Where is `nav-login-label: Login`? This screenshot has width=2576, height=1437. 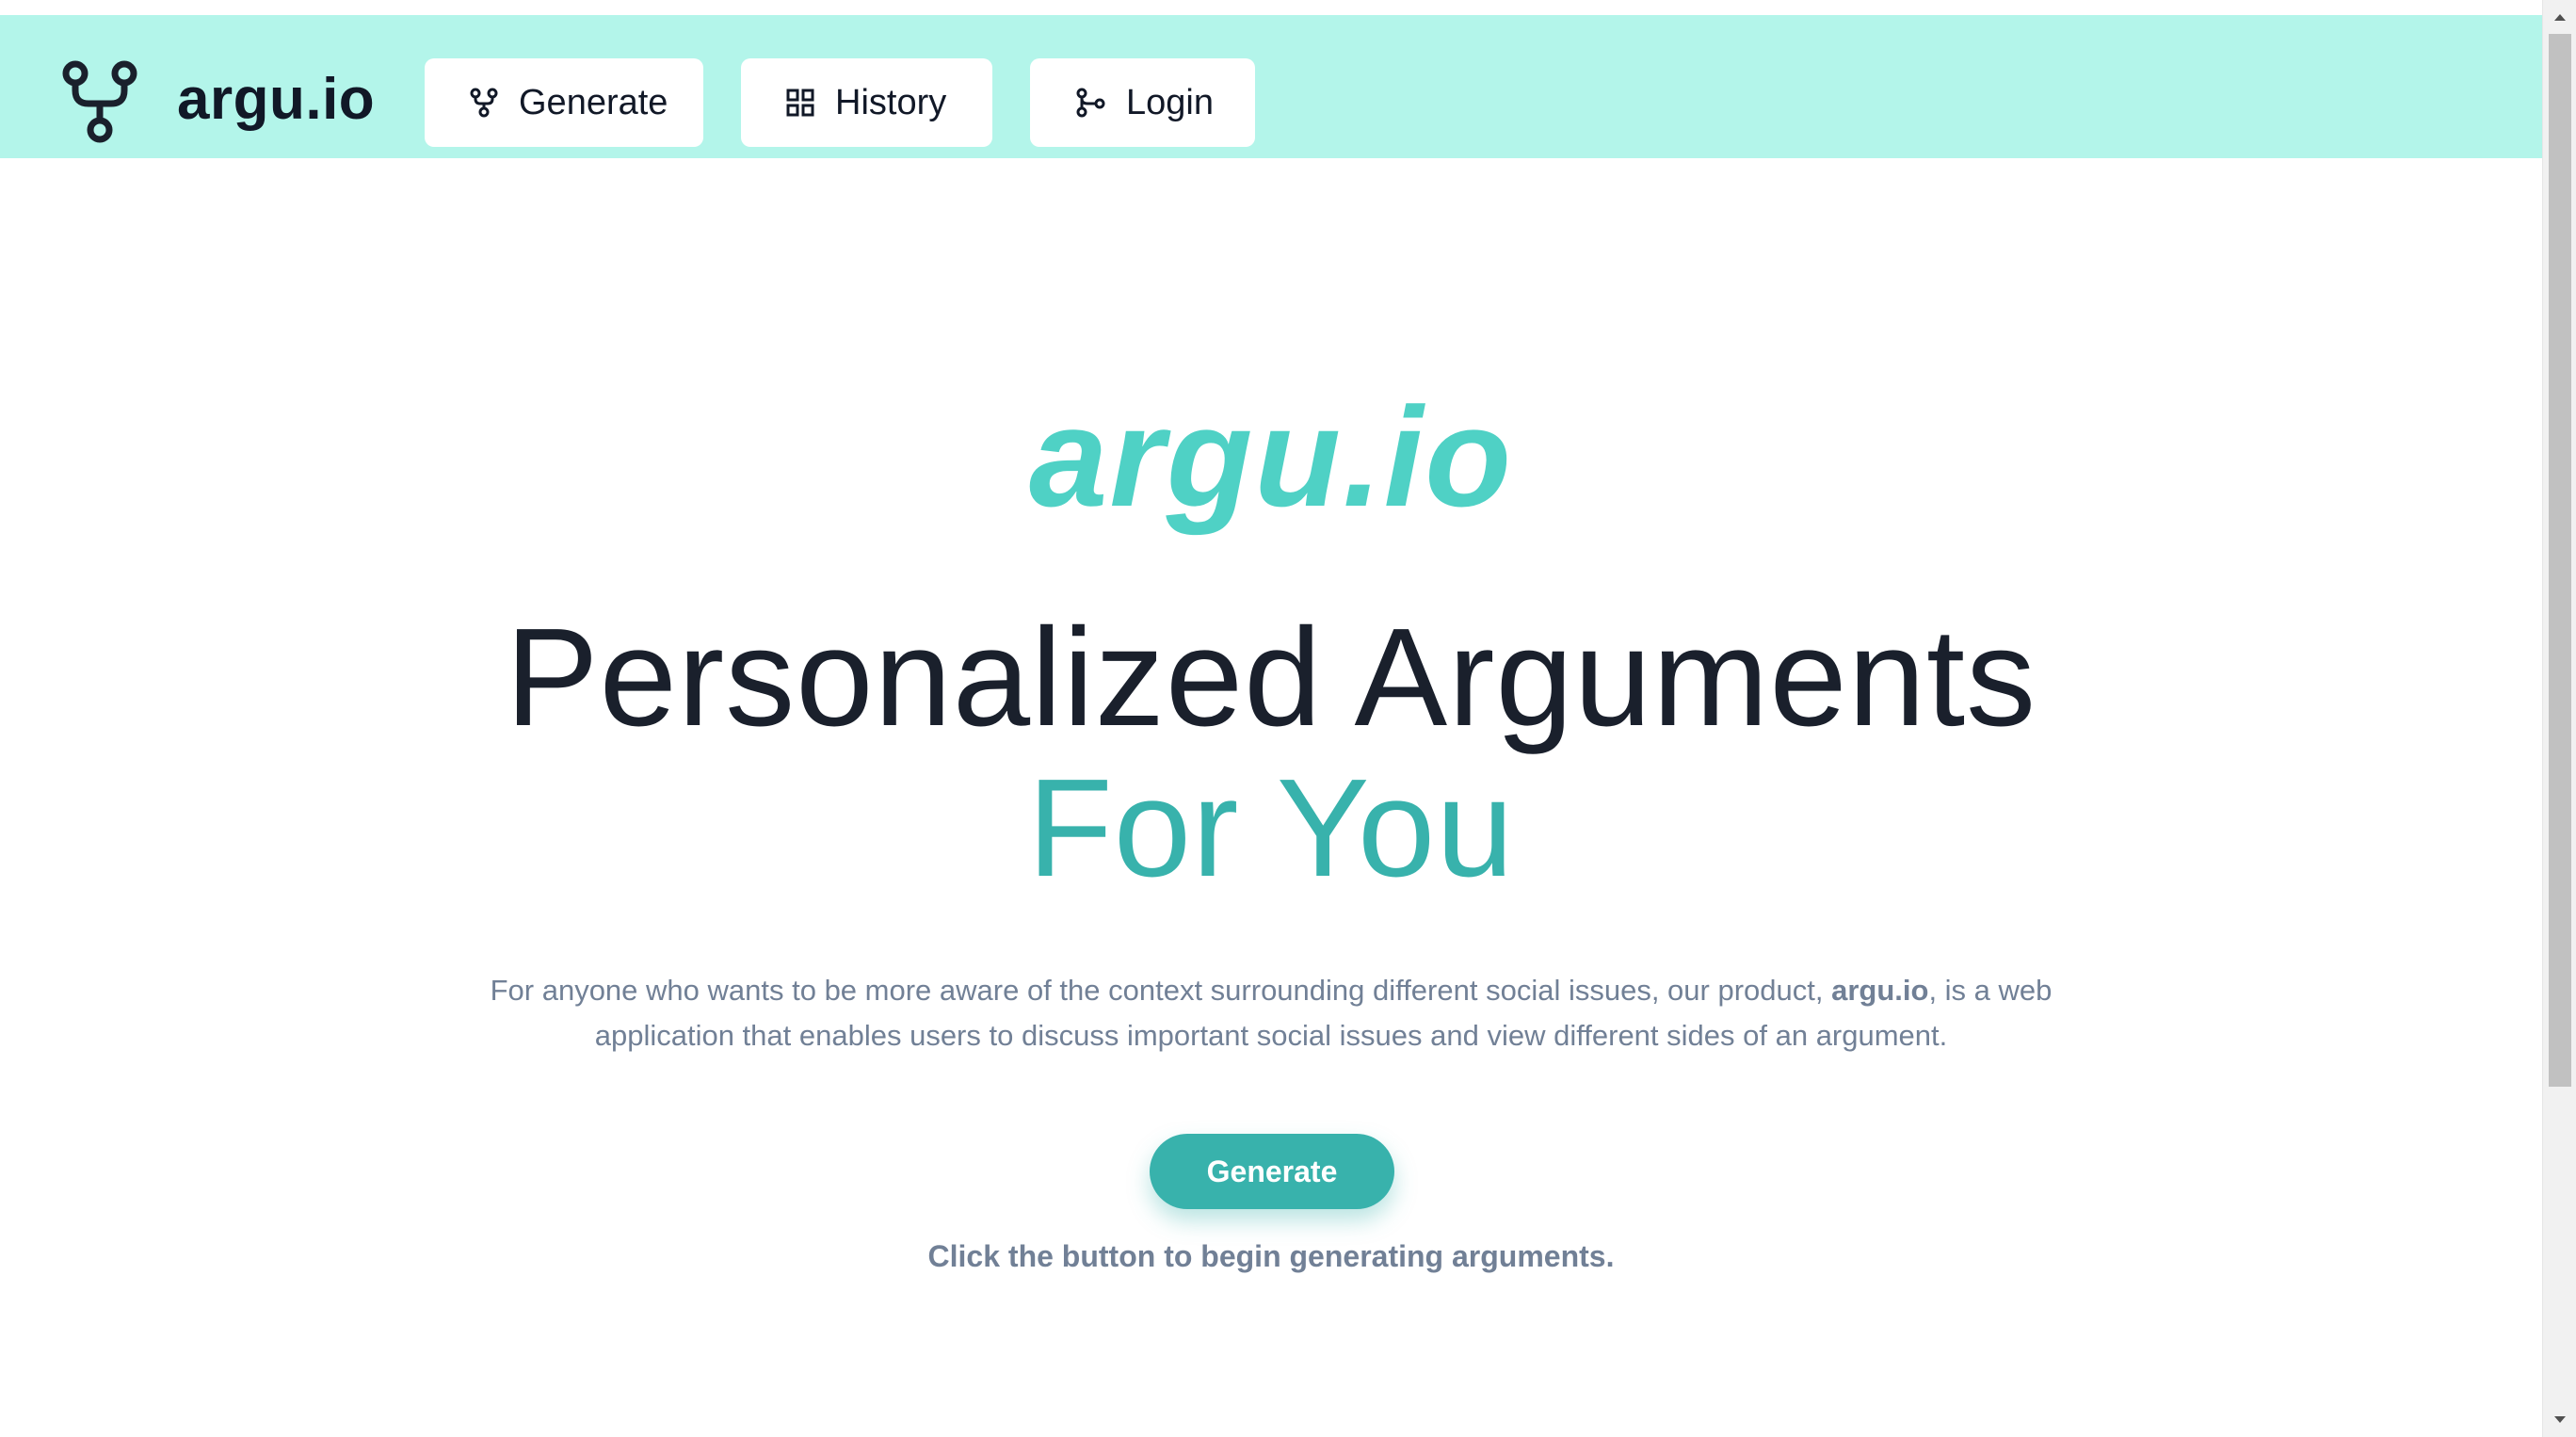
nav-login-label: Login is located at coordinates (1170, 103).